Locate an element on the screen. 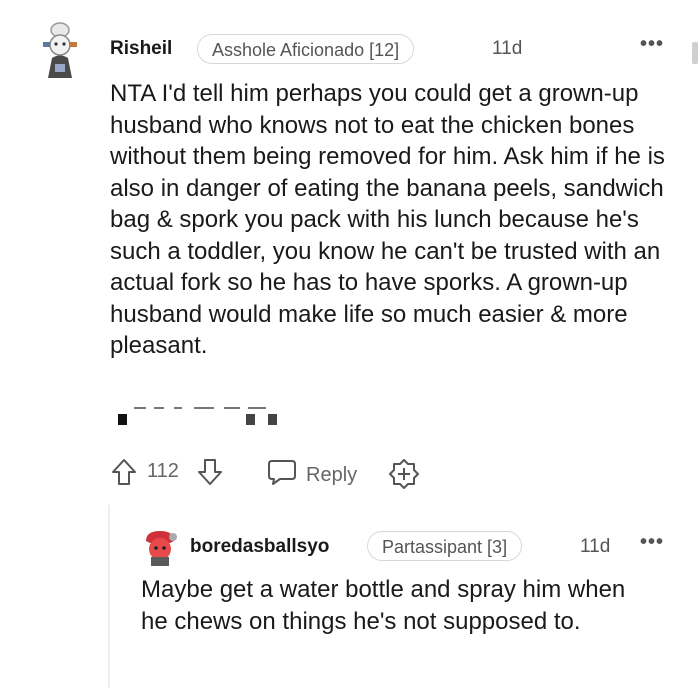 The image size is (700, 688). upvote-button is located at coordinates (124, 475).